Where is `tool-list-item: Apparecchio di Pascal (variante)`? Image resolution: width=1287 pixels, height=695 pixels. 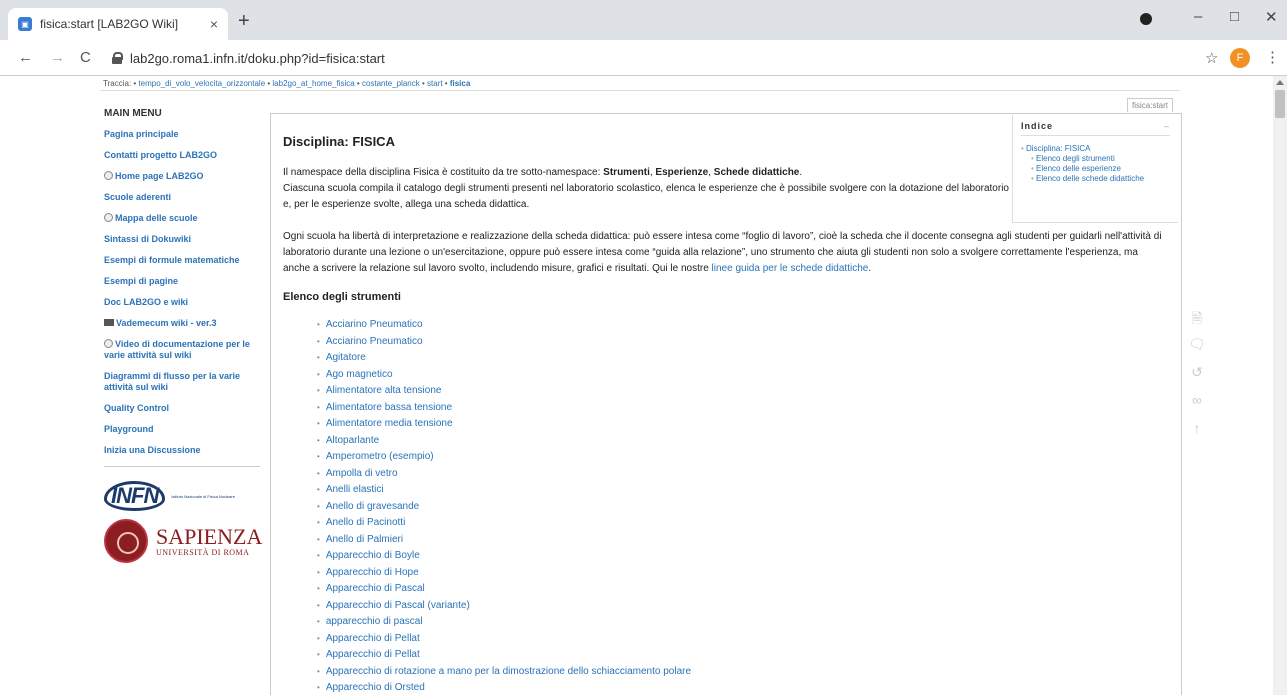
tool-list-item: Apparecchio di Pascal (variante) is located at coordinates (742, 606).